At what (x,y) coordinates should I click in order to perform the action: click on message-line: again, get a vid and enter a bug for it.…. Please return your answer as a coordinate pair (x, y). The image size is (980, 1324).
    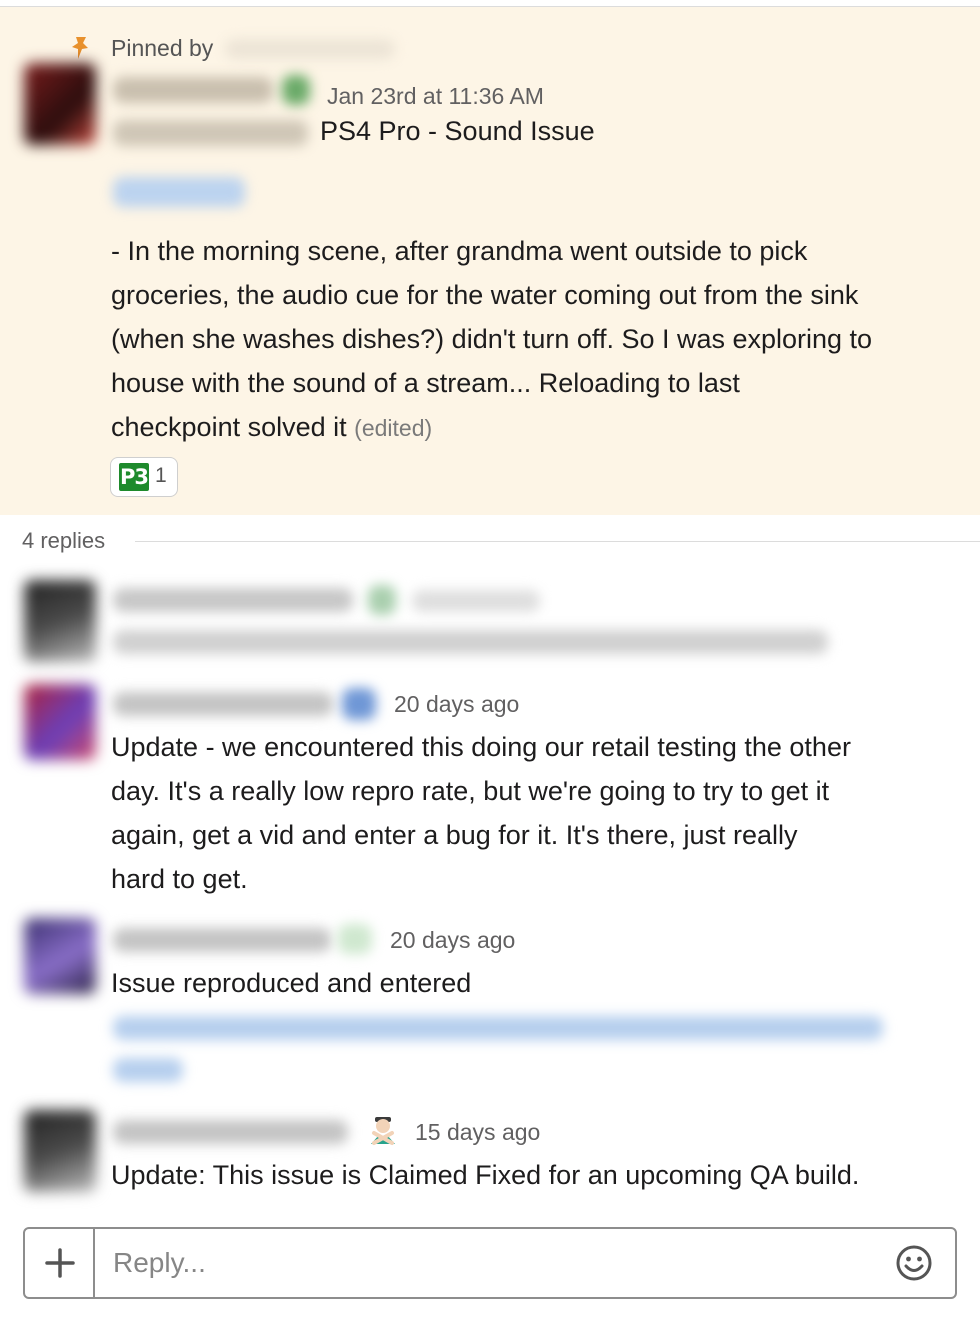
    Looking at the image, I should click on (454, 835).